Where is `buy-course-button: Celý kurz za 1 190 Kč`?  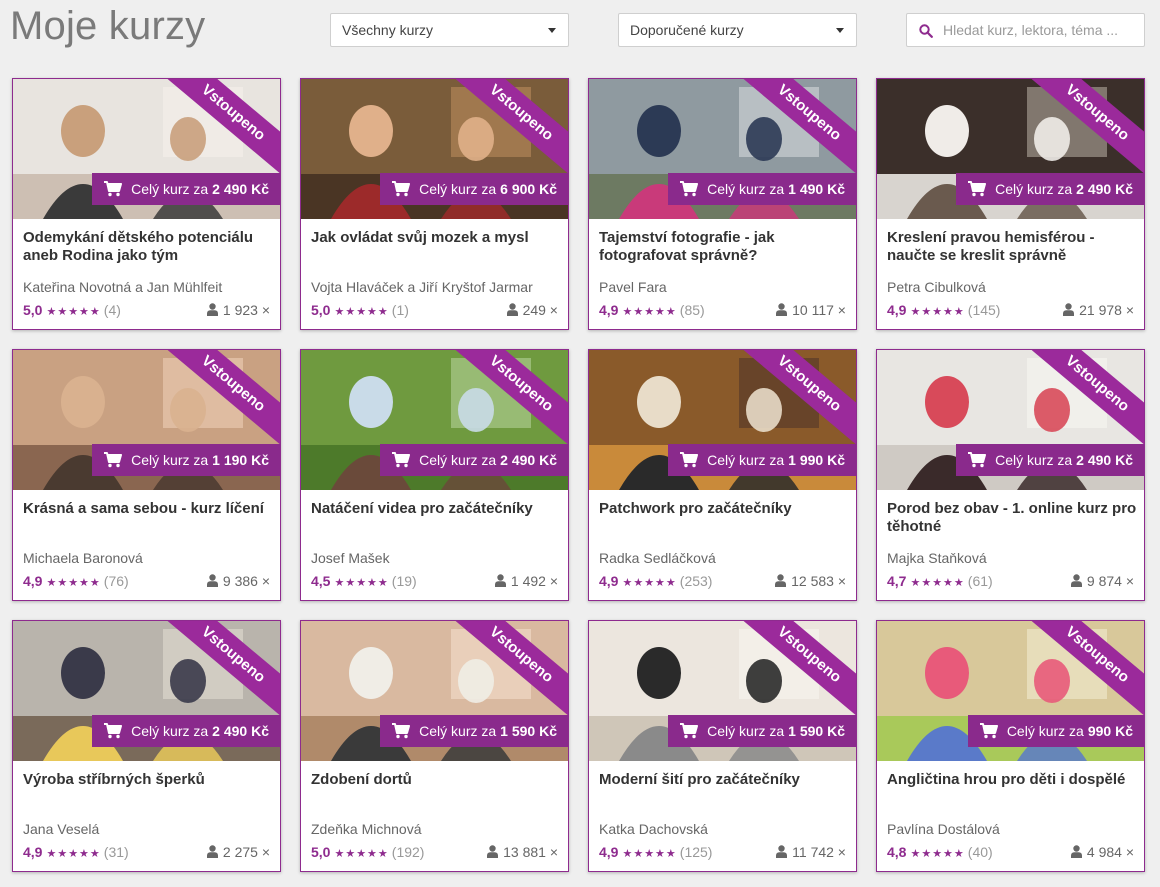
buy-course-button: Celý kurz za 1 190 Kč is located at coordinates (186, 460).